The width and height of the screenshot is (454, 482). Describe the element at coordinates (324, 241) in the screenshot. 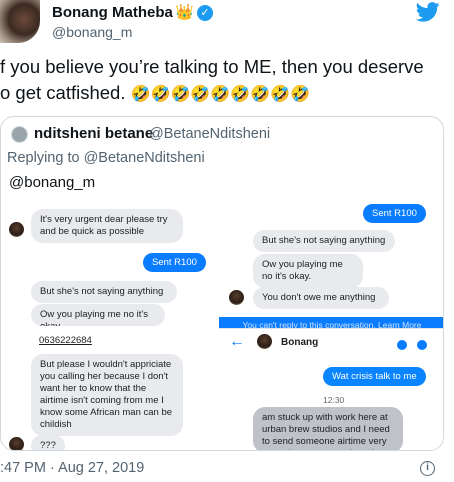

I see `message-not-saying-right: But she's not saying anything` at that location.